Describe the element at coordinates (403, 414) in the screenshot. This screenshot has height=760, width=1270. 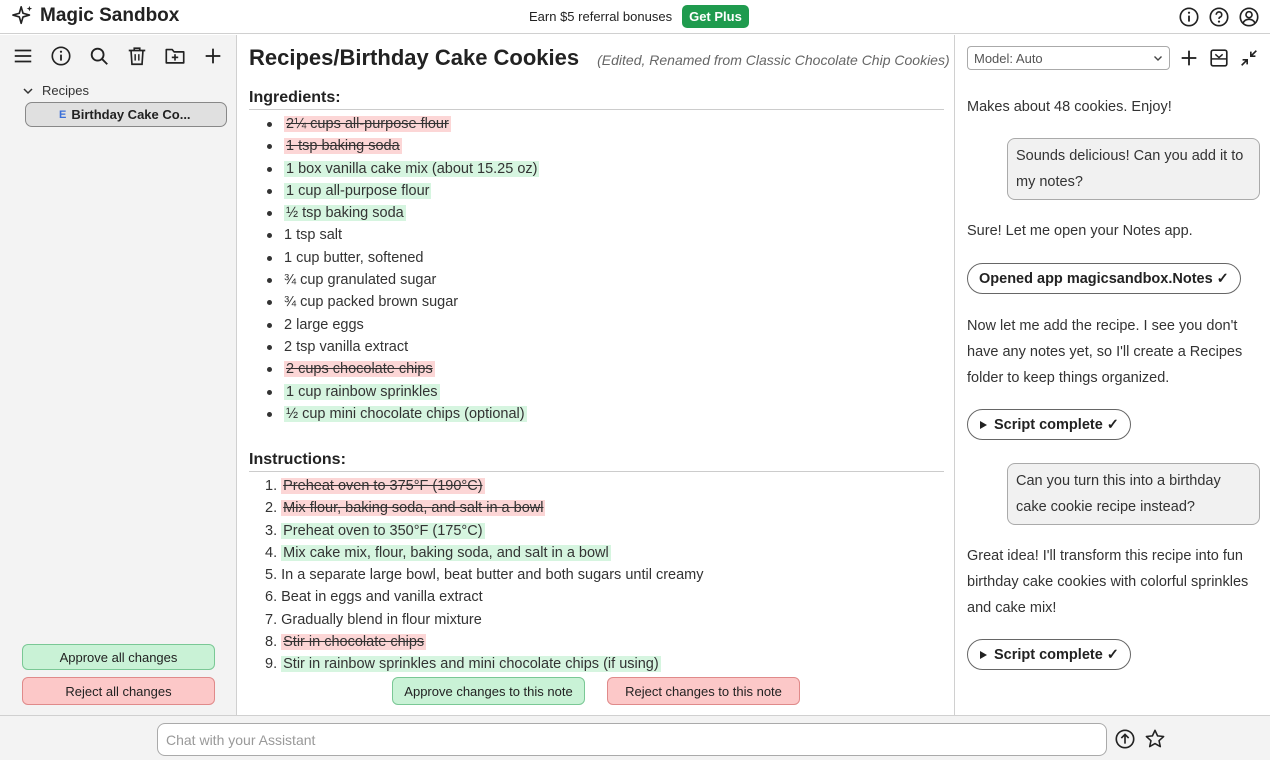
I see `list-item: ½ cup mini chocolate chips (optional)` at that location.